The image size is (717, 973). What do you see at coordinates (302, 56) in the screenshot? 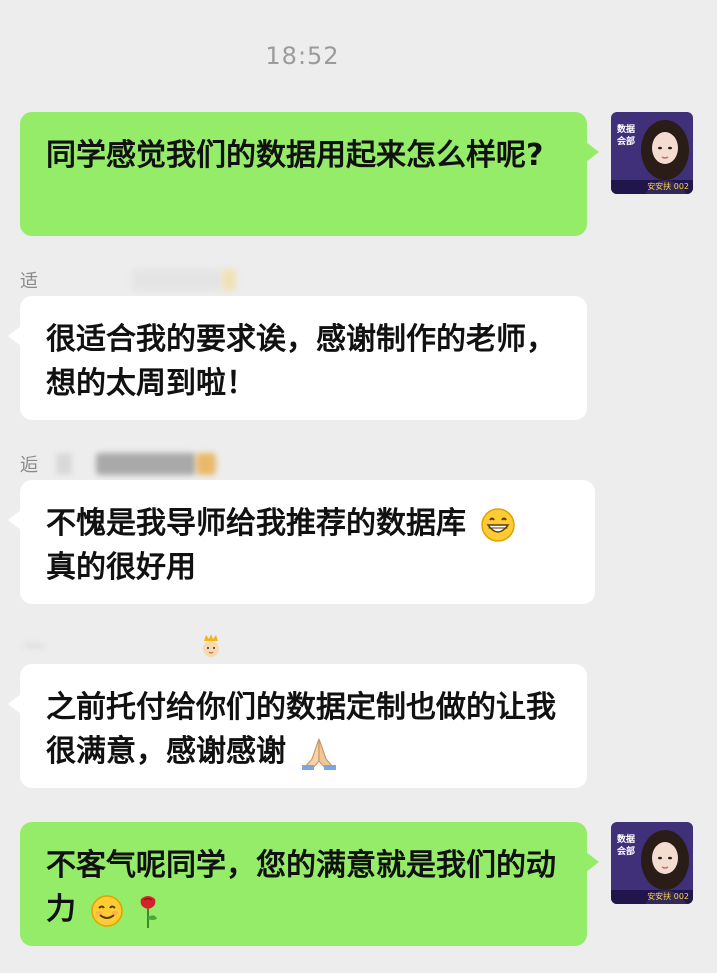
I see `message-timestamp: 18:52` at bounding box center [302, 56].